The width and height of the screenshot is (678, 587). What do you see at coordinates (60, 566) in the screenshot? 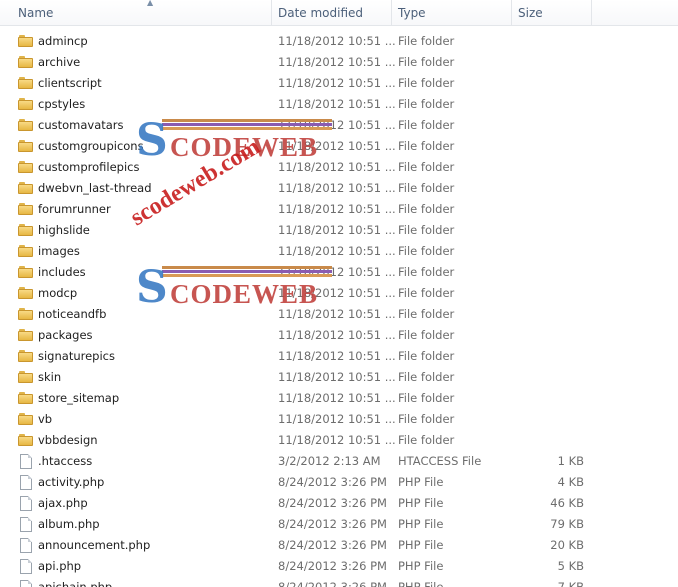
I see `file-name: api.php` at bounding box center [60, 566].